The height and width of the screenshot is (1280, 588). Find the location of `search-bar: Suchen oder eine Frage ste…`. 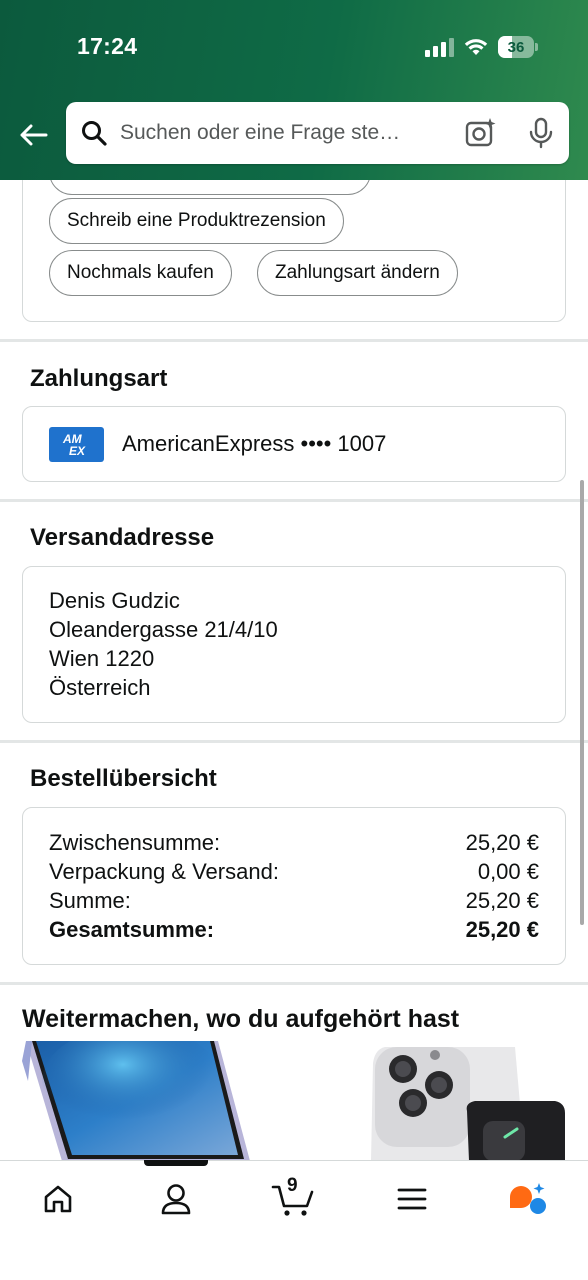

search-bar: Suchen oder eine Frage ste… is located at coordinates (317, 133).